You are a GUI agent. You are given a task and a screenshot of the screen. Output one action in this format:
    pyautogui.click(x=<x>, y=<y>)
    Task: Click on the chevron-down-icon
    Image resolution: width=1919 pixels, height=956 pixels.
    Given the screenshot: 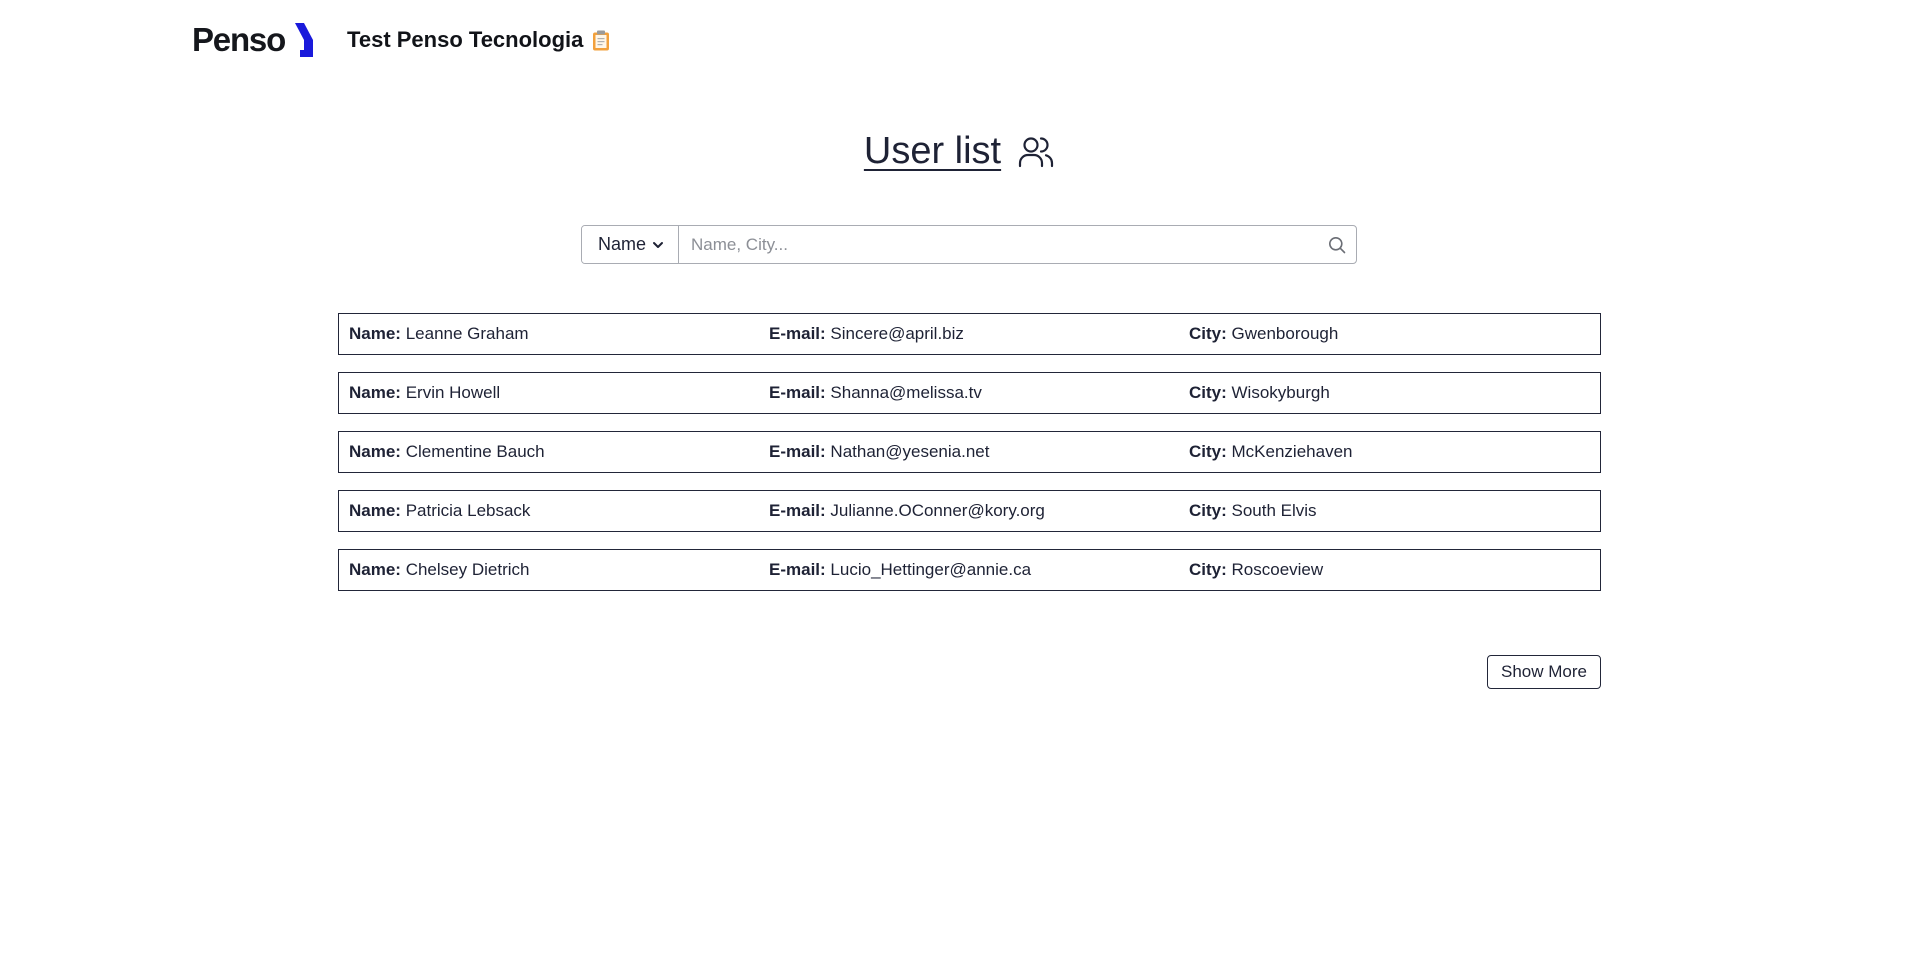 What is the action you would take?
    pyautogui.click(x=658, y=244)
    